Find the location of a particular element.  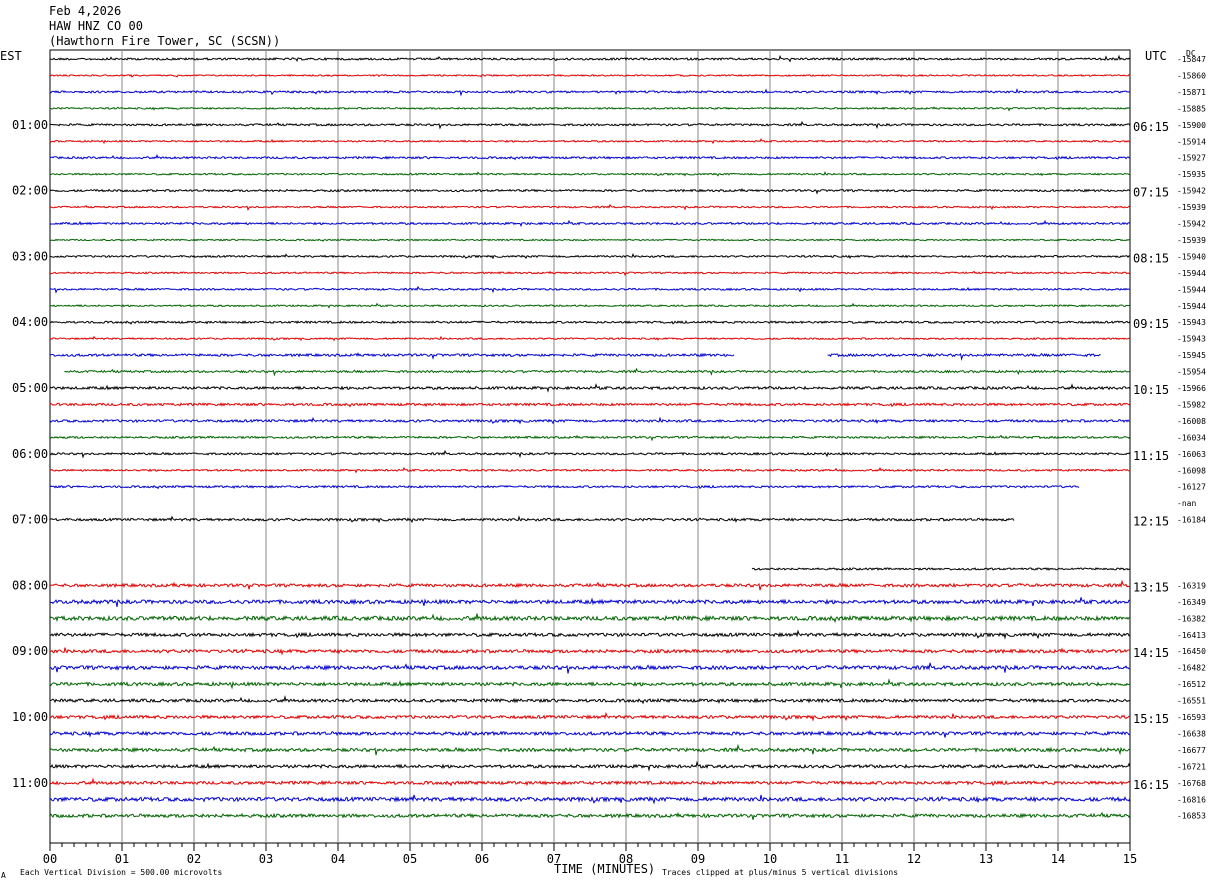

x-tick-label: 06 is located at coordinates (482, 859).